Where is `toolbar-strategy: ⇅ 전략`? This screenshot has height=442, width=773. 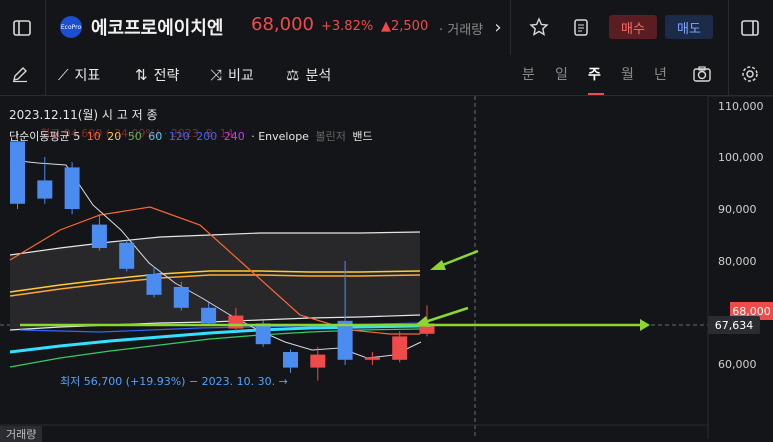
toolbar-strategy: ⇅ 전략 is located at coordinates (157, 75).